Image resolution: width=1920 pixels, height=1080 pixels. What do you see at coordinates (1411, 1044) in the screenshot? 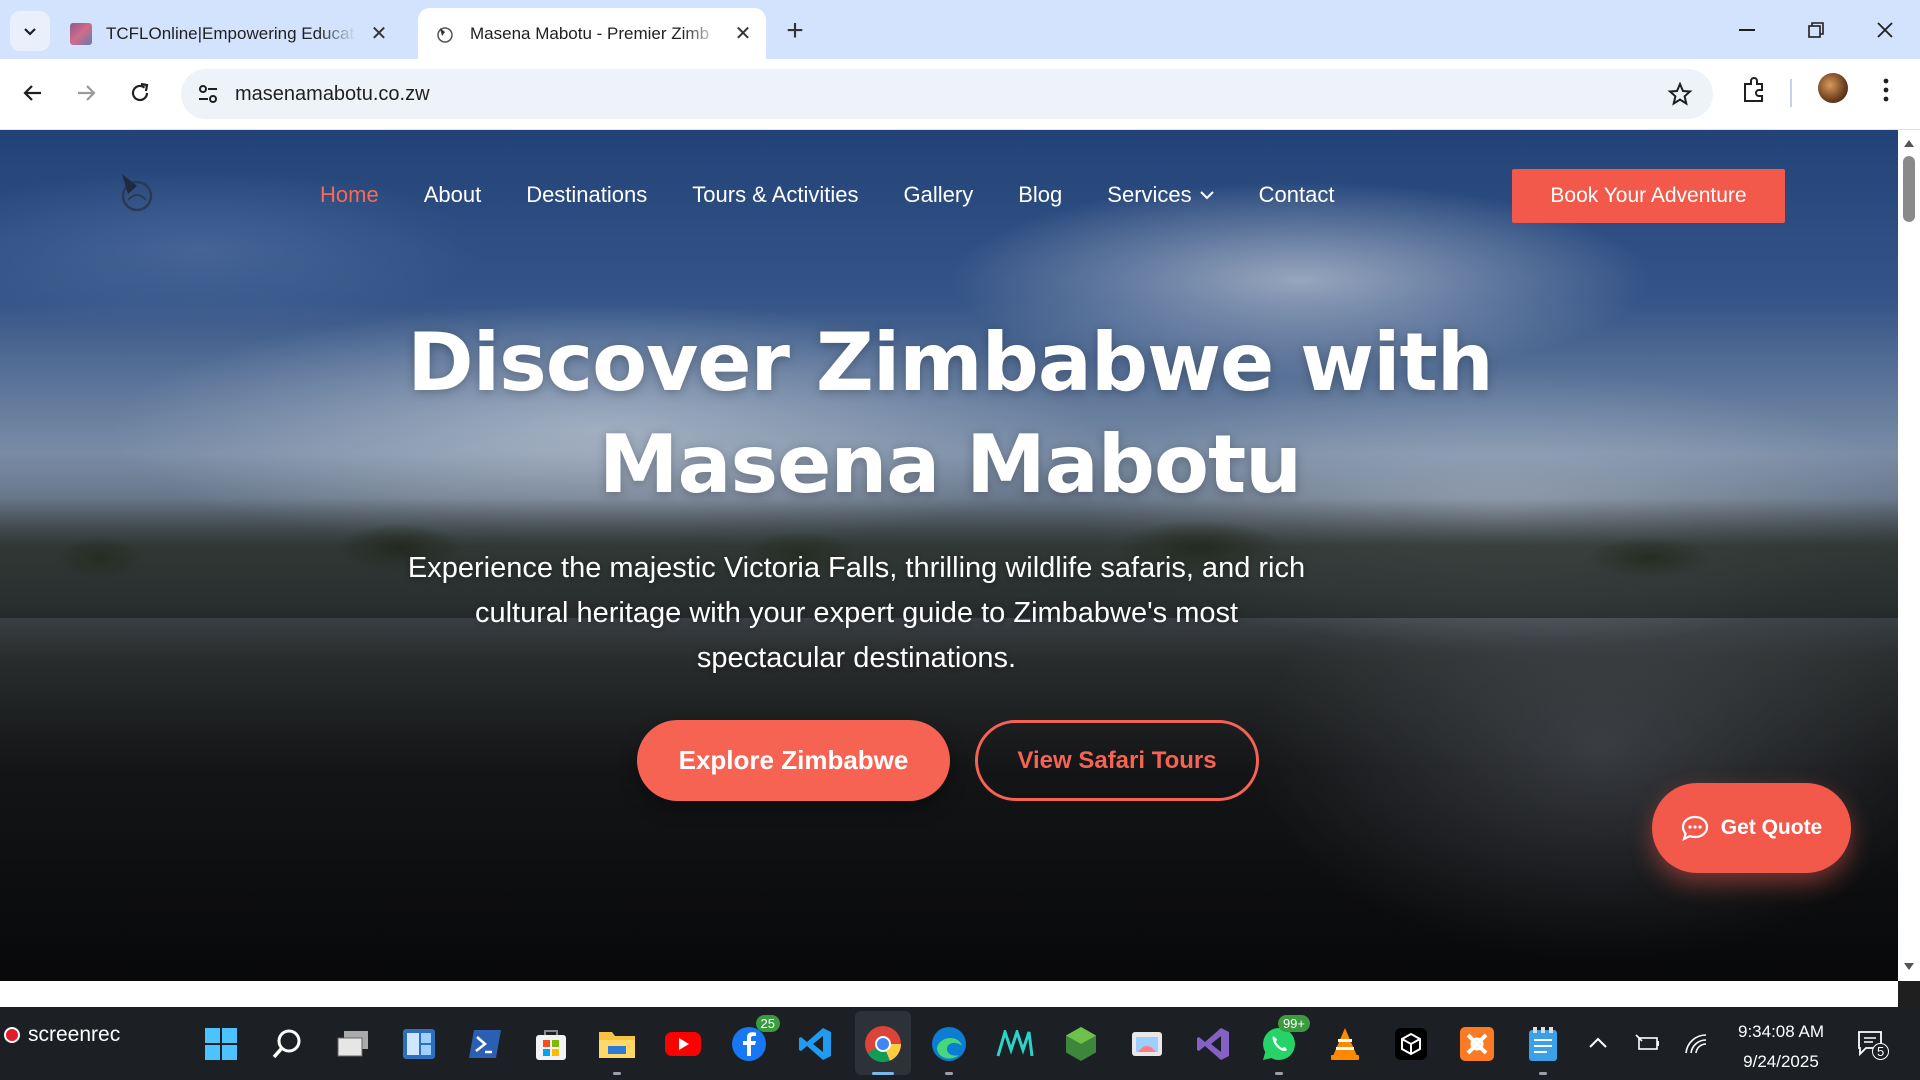
I see `unity-icon` at bounding box center [1411, 1044].